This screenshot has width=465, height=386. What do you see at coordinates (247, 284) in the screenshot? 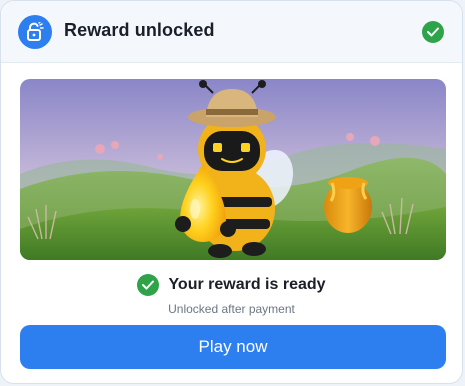
I see `status-message: Your reward is ready` at bounding box center [247, 284].